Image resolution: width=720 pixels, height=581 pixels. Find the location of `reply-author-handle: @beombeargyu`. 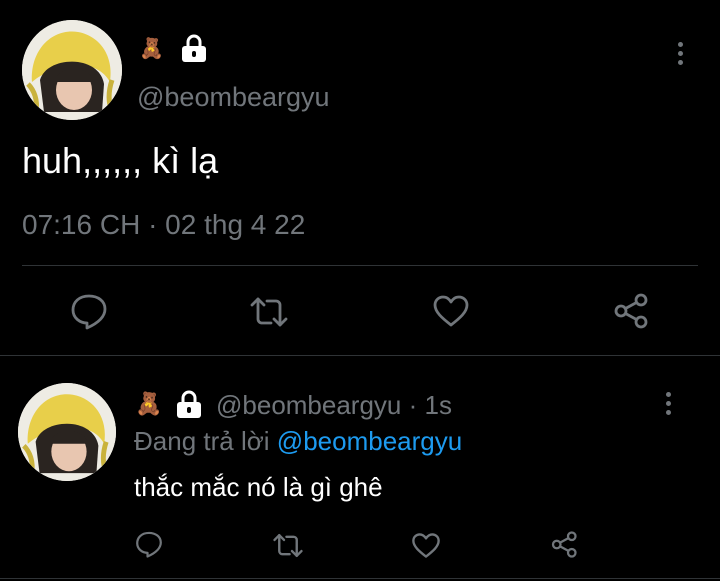

reply-author-handle: @beombeargyu is located at coordinates (308, 405).